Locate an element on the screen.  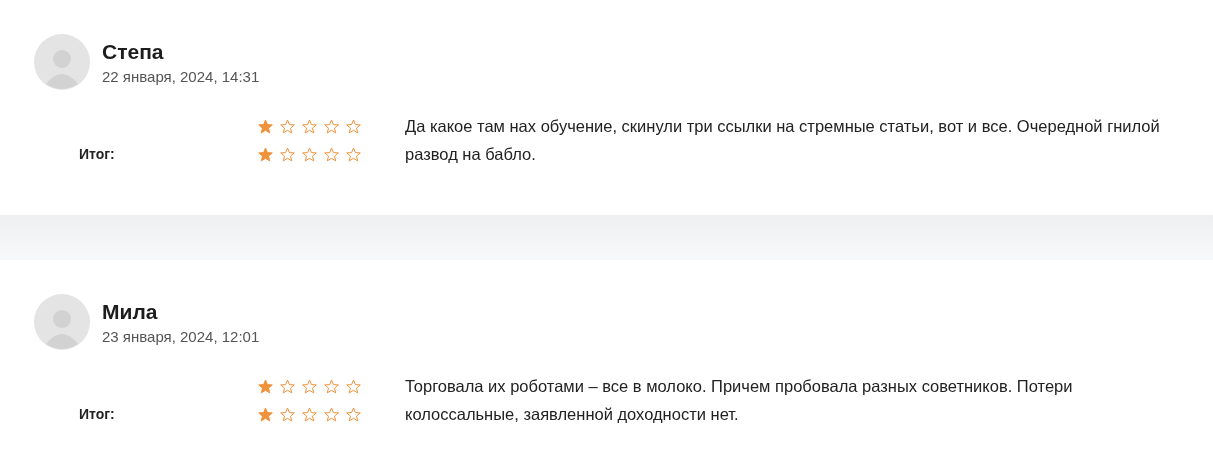
review-text: Да какое там нах обучение, скинули три ссылки на стремные статьи, вот и все. Очередной гнилой развод на бабло. is located at coordinates (783, 140).